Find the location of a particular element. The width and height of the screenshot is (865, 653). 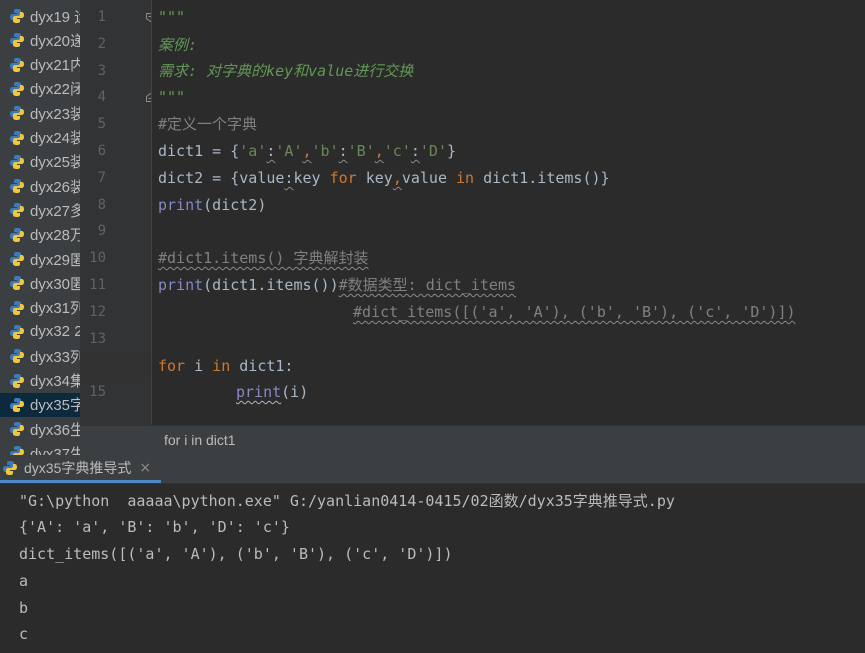

sidebar-file-item: dyx31列 is located at coordinates (40, 308).